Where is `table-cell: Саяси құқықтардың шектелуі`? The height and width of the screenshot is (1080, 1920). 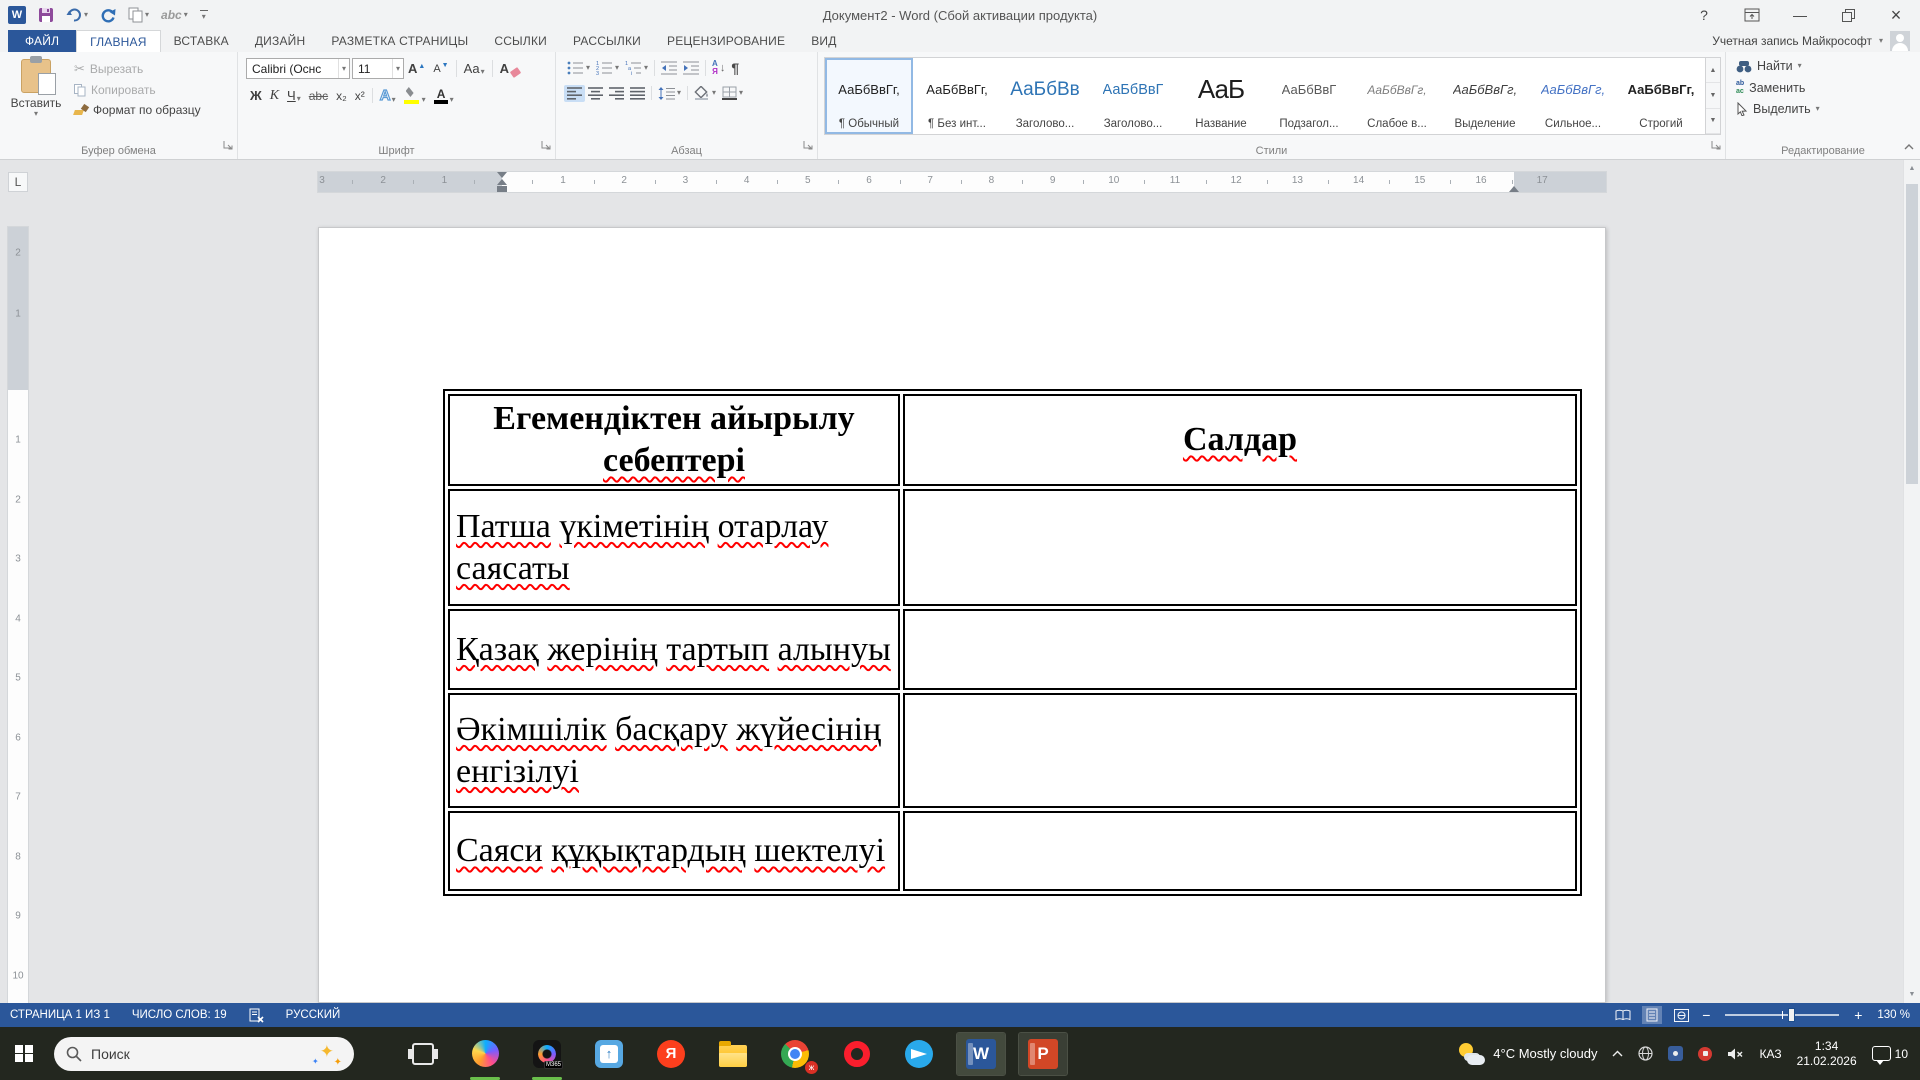 table-cell: Саяси құқықтардың шектелуі is located at coordinates (674, 851).